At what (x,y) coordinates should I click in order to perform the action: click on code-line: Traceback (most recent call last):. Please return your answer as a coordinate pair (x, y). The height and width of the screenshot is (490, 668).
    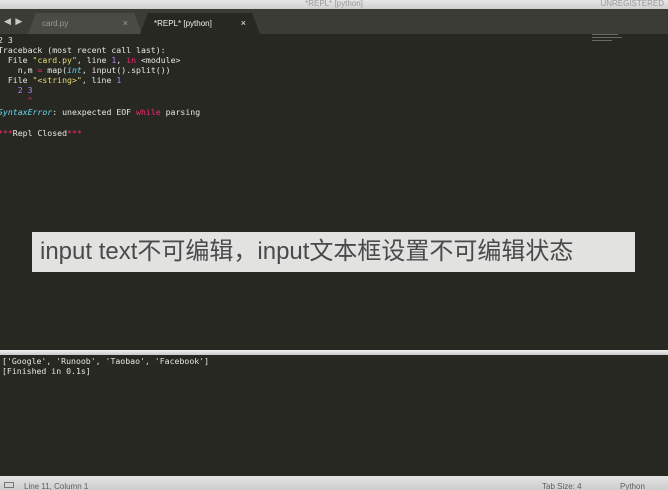
    Looking at the image, I should click on (83, 50).